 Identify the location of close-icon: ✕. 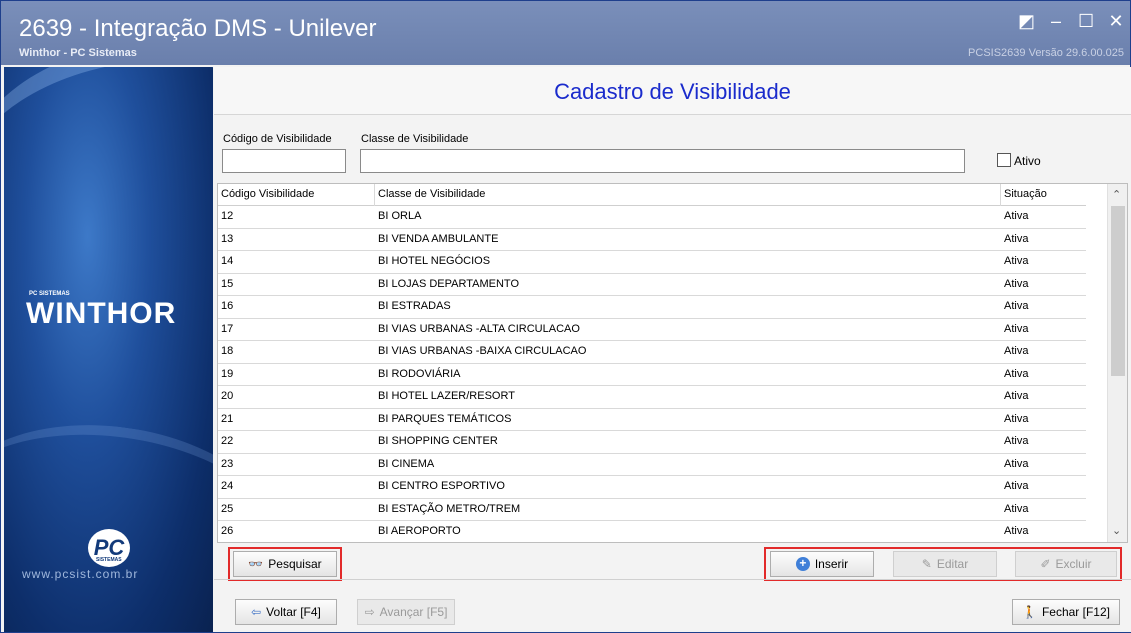
(1116, 21).